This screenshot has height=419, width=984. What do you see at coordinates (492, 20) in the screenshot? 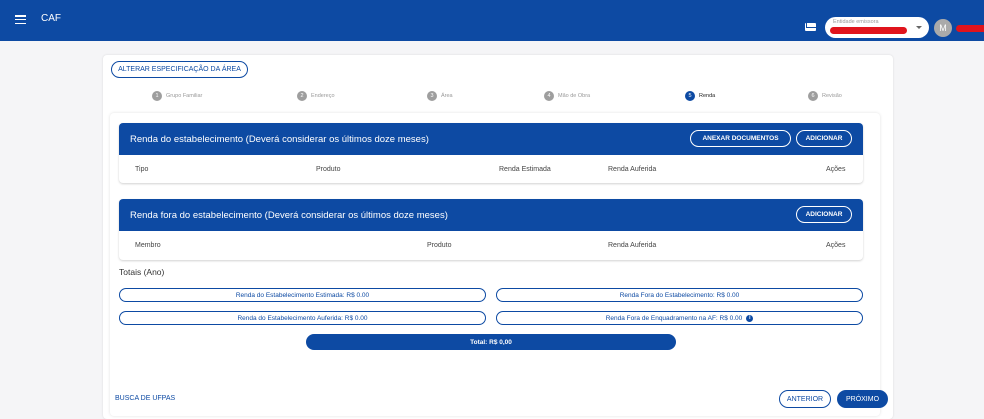
I see `top-app-bar: CAF Entidade emissora M` at bounding box center [492, 20].